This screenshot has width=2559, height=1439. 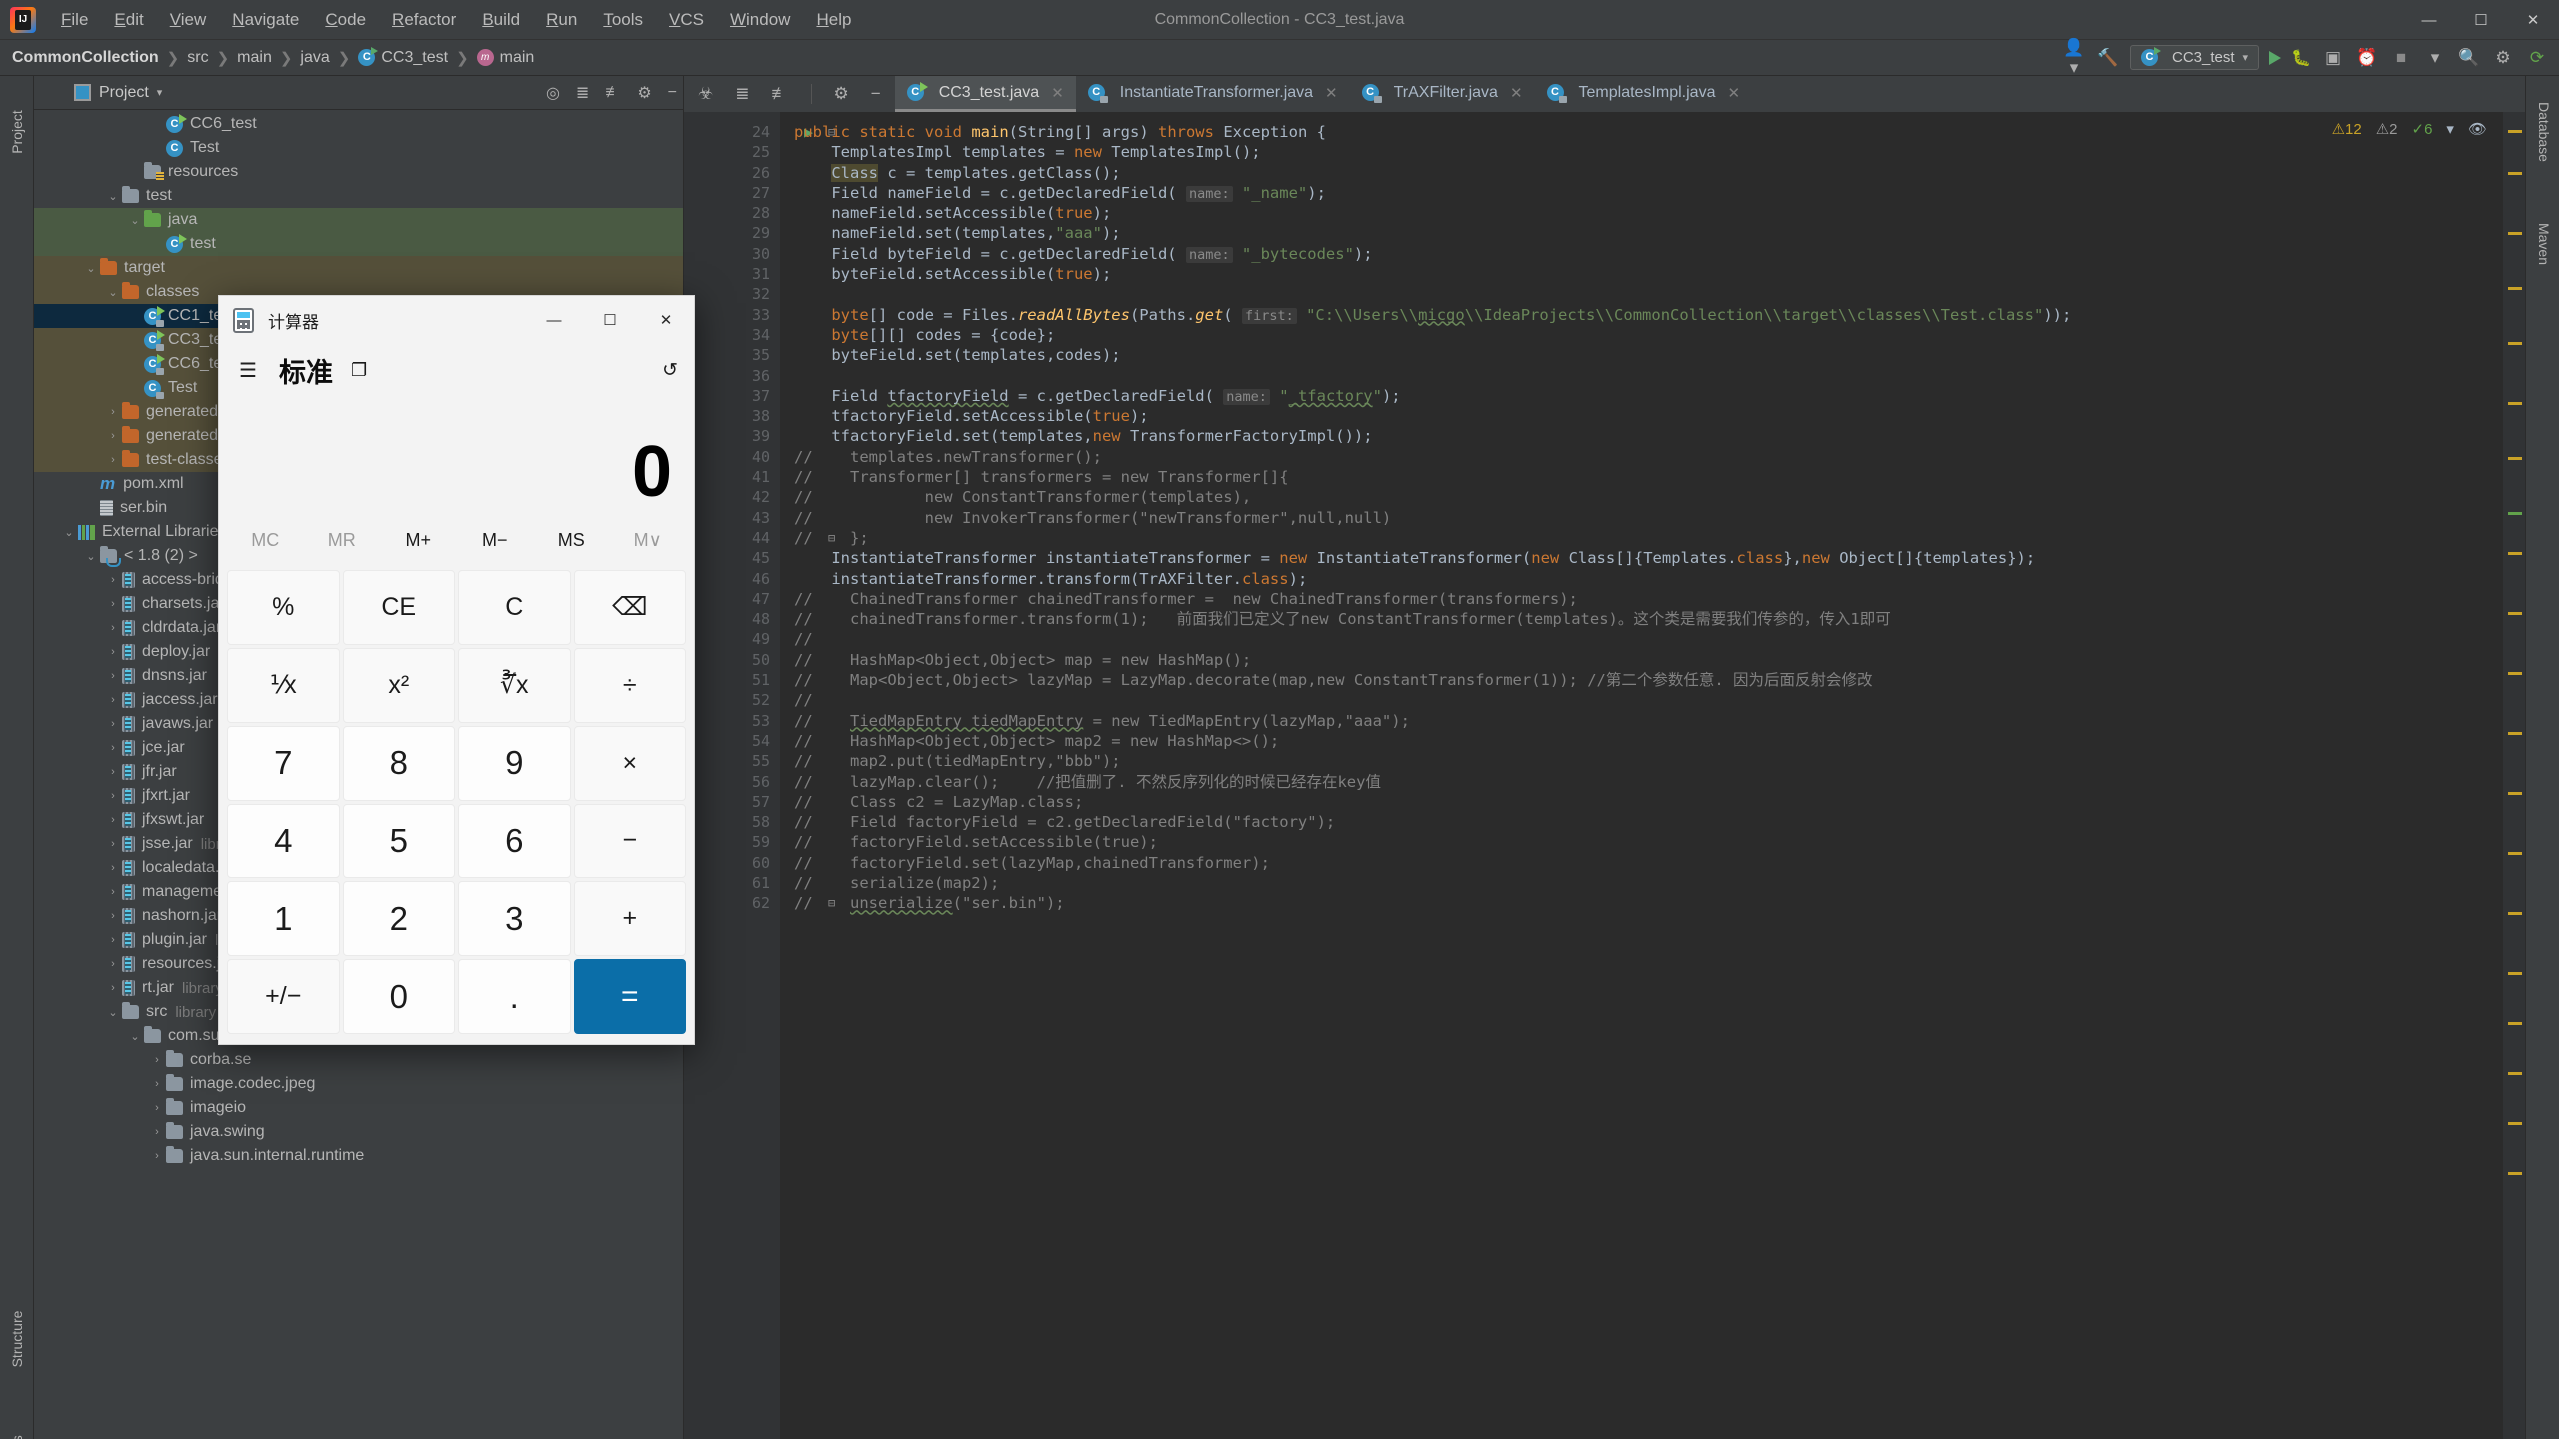 What do you see at coordinates (1648, 233) in the screenshot?
I see `code-line: nameField.set(templates,"aaa");` at bounding box center [1648, 233].